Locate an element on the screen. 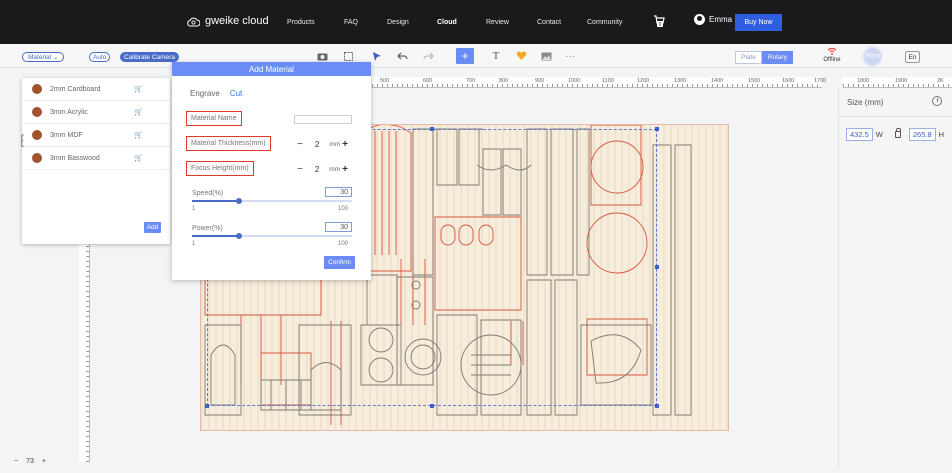 The height and width of the screenshot is (473, 952). frame-icon is located at coordinates (348, 56).